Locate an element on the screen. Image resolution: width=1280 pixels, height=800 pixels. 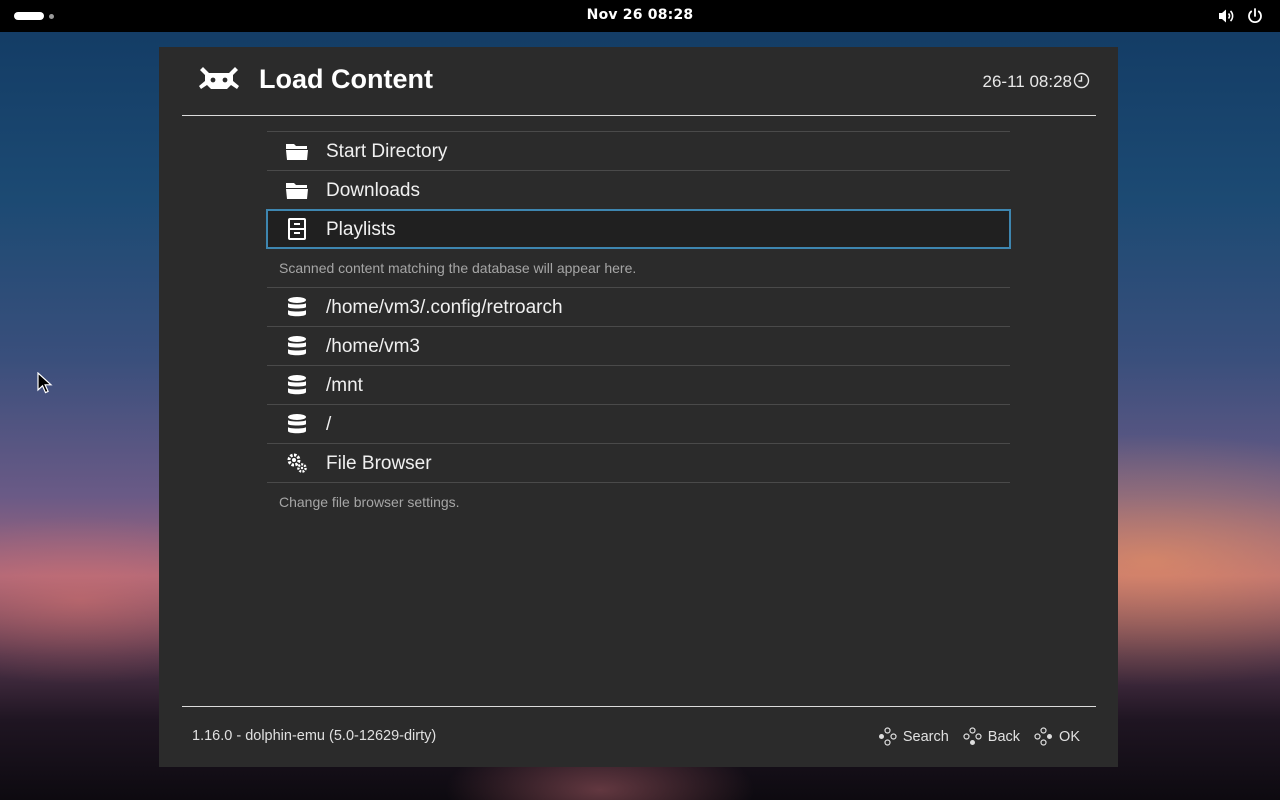
header-datetime: 26-11 08:28 is located at coordinates (1027, 81).